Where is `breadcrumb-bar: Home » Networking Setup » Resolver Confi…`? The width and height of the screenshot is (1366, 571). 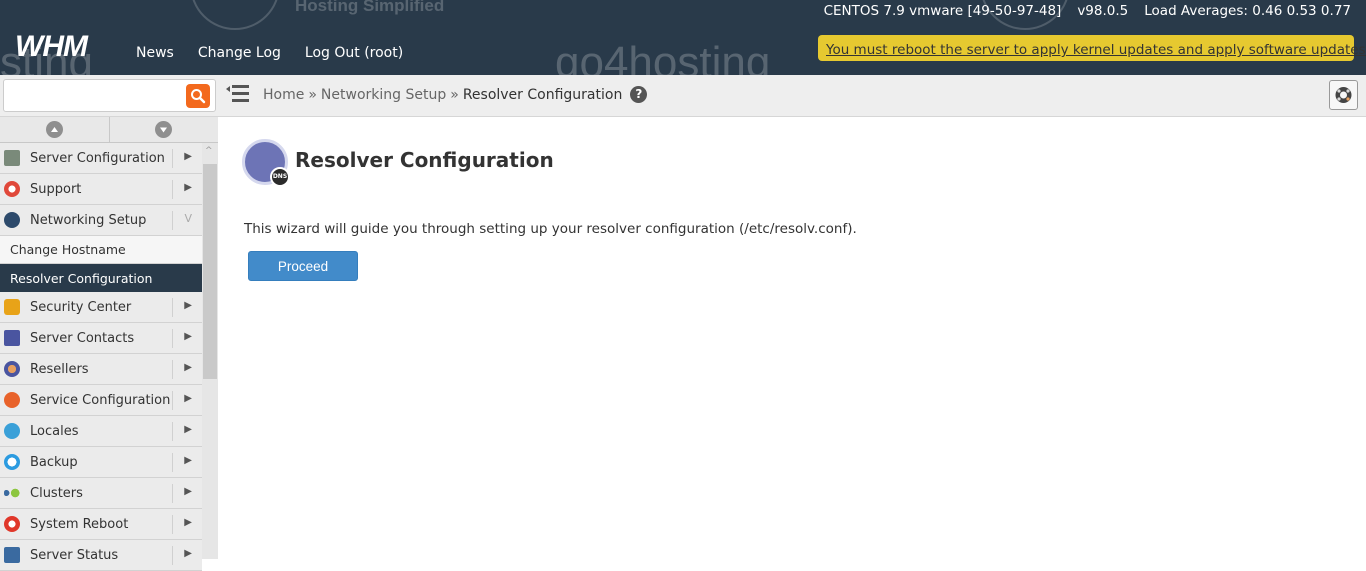 breadcrumb-bar: Home » Networking Setup » Resolver Confi… is located at coordinates (683, 96).